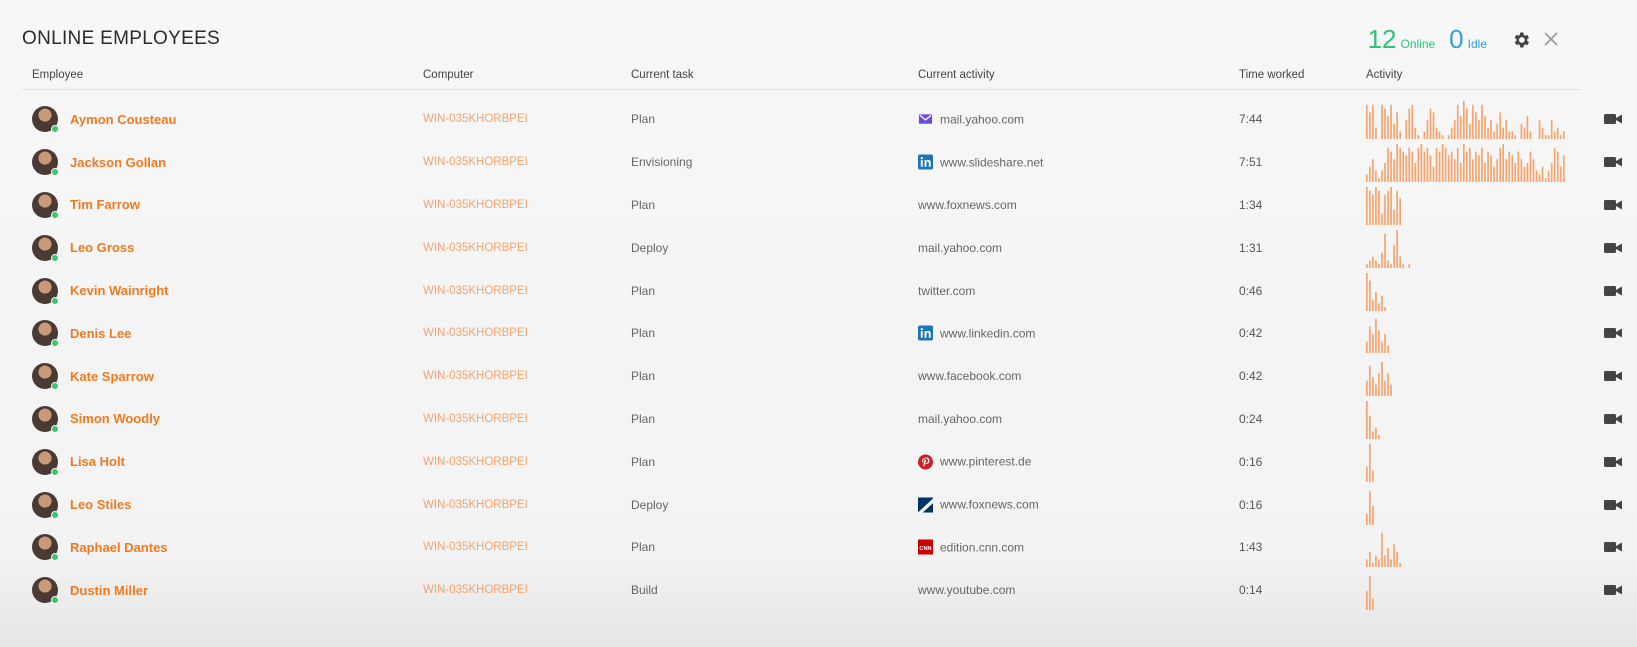 The width and height of the screenshot is (1637, 647). Describe the element at coordinates (1271, 75) in the screenshot. I see `col-time-worked: Time worked` at that location.